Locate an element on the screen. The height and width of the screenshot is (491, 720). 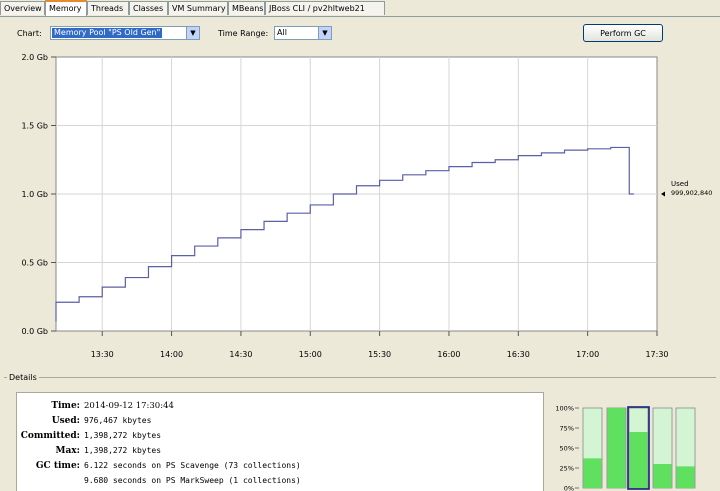
current-value-marker is located at coordinates (663, 194).